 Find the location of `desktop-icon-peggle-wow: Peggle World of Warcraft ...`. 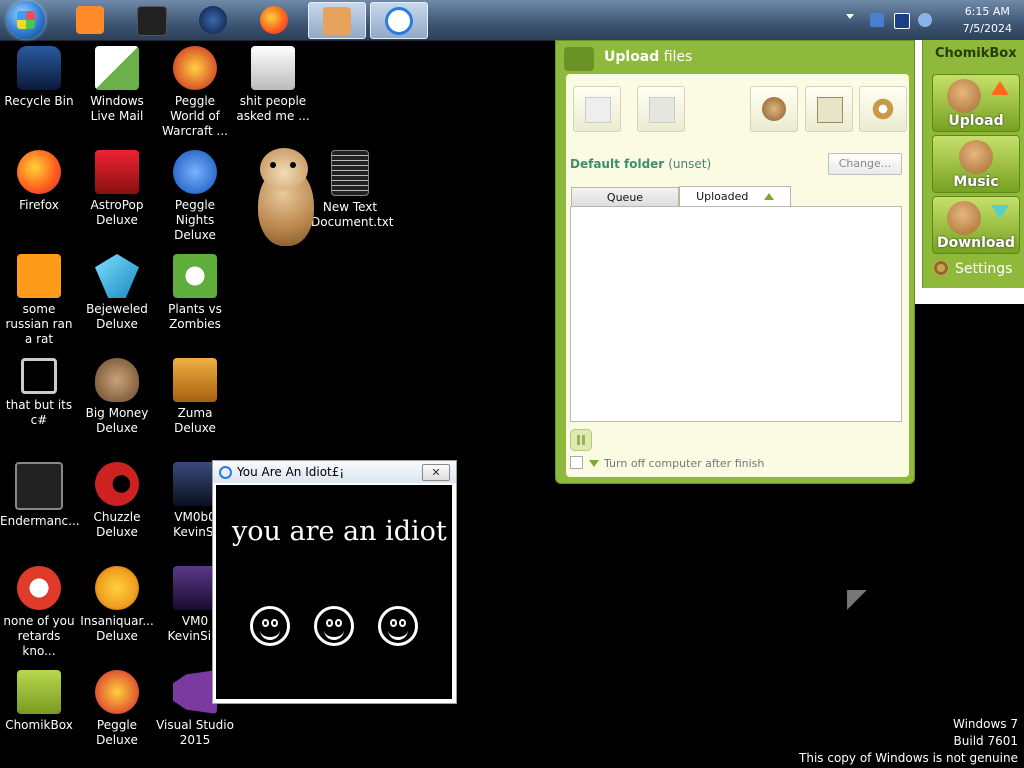

desktop-icon-peggle-wow: Peggle World of Warcraft ... is located at coordinates (195, 92).